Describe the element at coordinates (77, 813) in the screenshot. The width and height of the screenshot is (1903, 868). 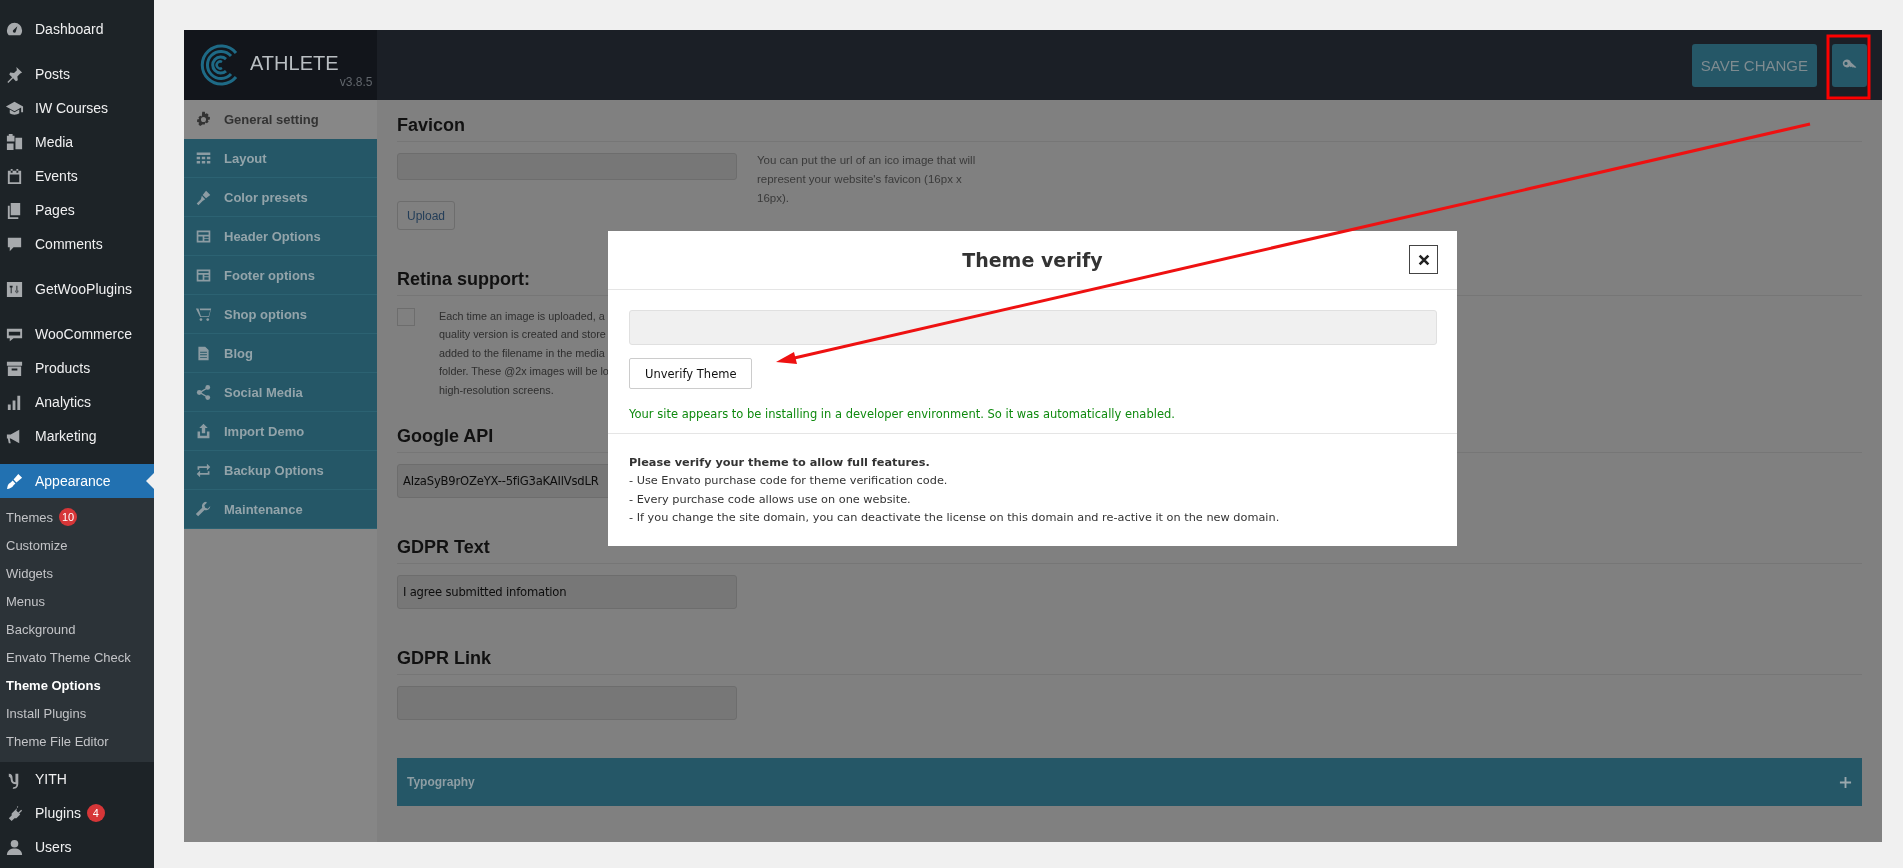
I see `menu-item: Plugins 4` at that location.